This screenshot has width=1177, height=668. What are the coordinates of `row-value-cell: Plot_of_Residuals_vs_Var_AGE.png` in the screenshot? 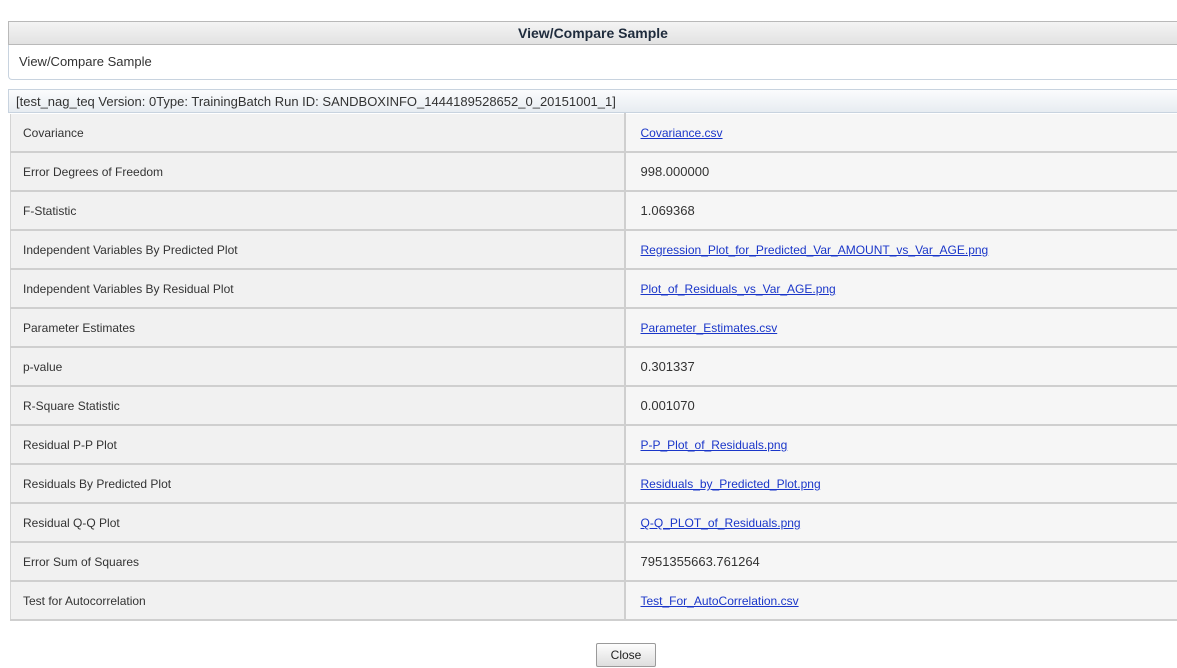 It's located at (900, 288).